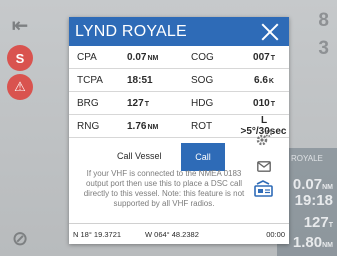 The image size is (337, 256). I want to click on dialog-header: LYND ROYALE, so click(179, 31).